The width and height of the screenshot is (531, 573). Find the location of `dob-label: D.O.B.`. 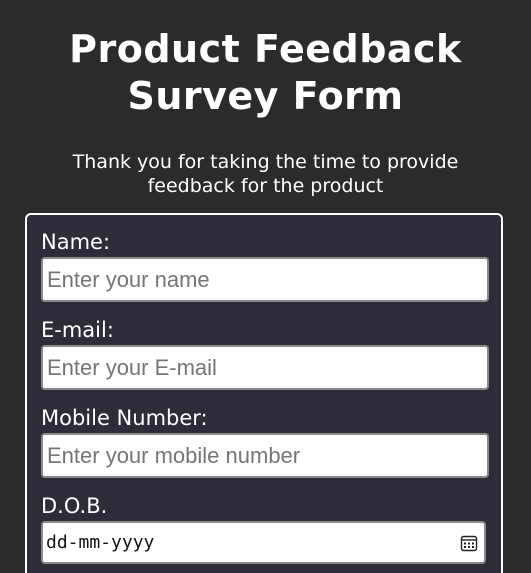

dob-label: D.O.B. is located at coordinates (74, 506).